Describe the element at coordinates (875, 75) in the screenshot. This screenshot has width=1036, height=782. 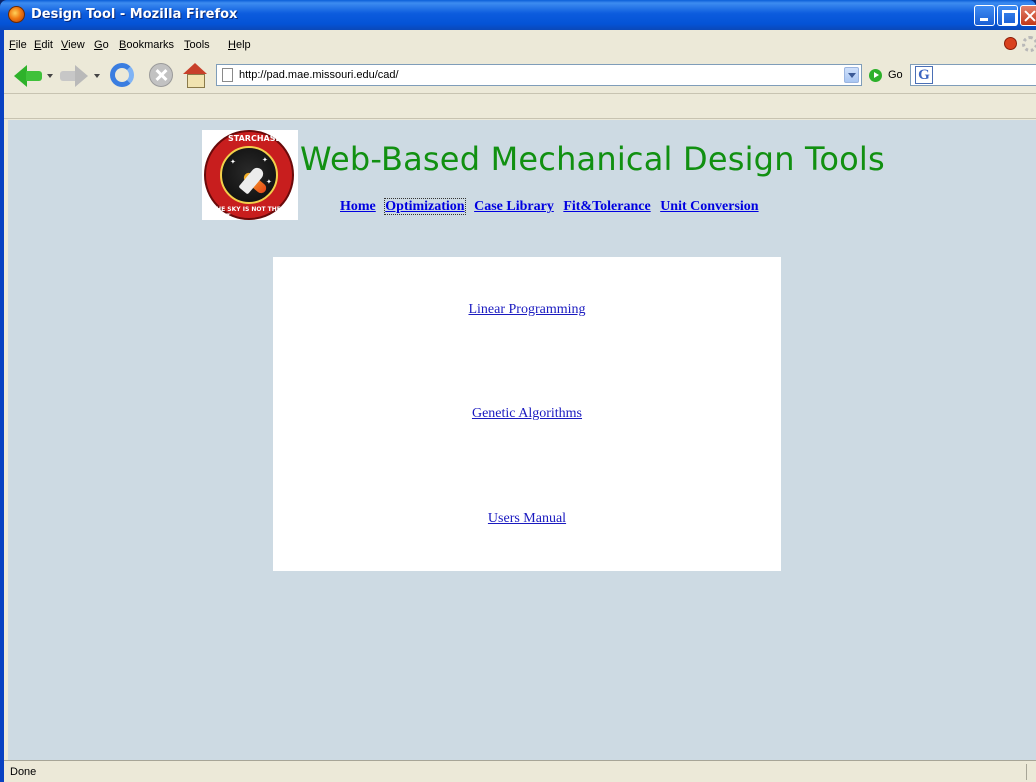
I see `go-icon` at that location.